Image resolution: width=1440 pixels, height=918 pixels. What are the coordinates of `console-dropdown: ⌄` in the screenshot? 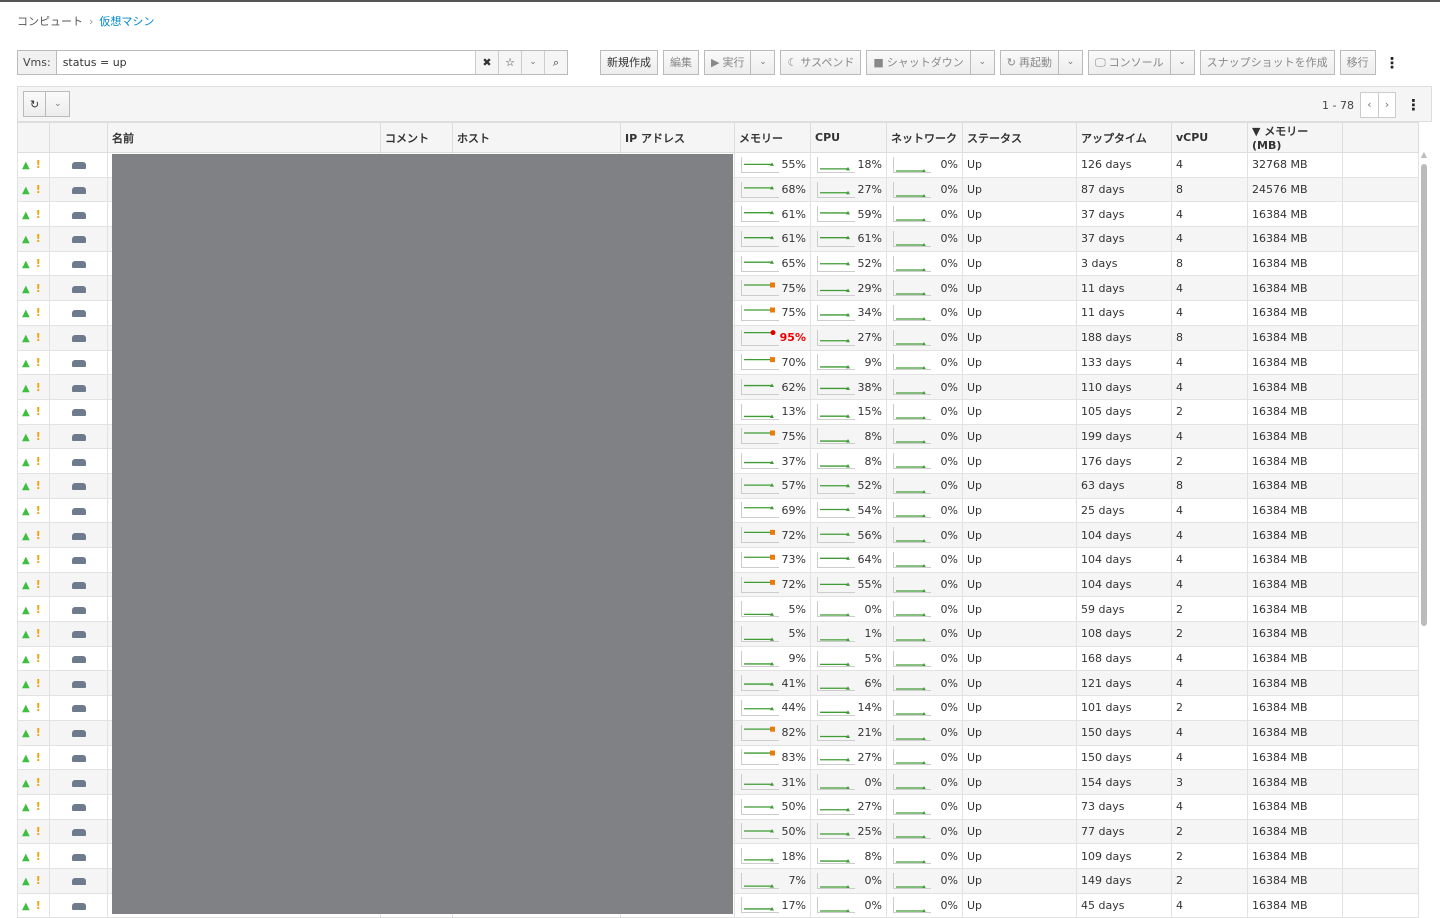 It's located at (1182, 62).